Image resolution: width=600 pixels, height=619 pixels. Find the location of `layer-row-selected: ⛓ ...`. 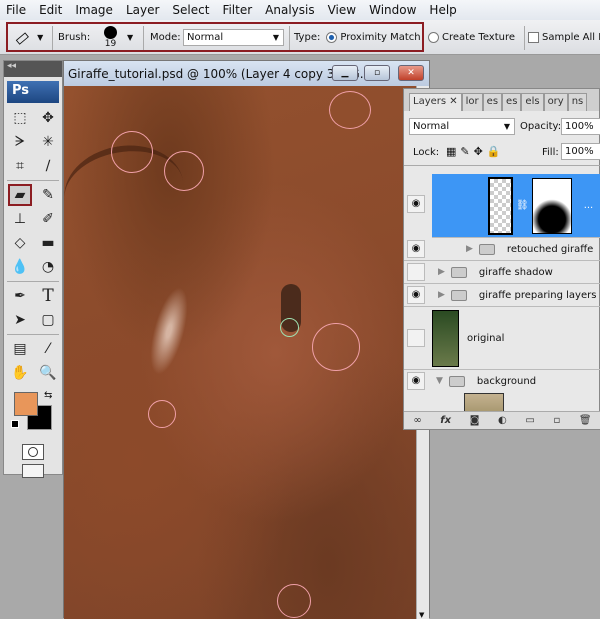

layer-row-selected: ⛓ ... is located at coordinates (516, 206).